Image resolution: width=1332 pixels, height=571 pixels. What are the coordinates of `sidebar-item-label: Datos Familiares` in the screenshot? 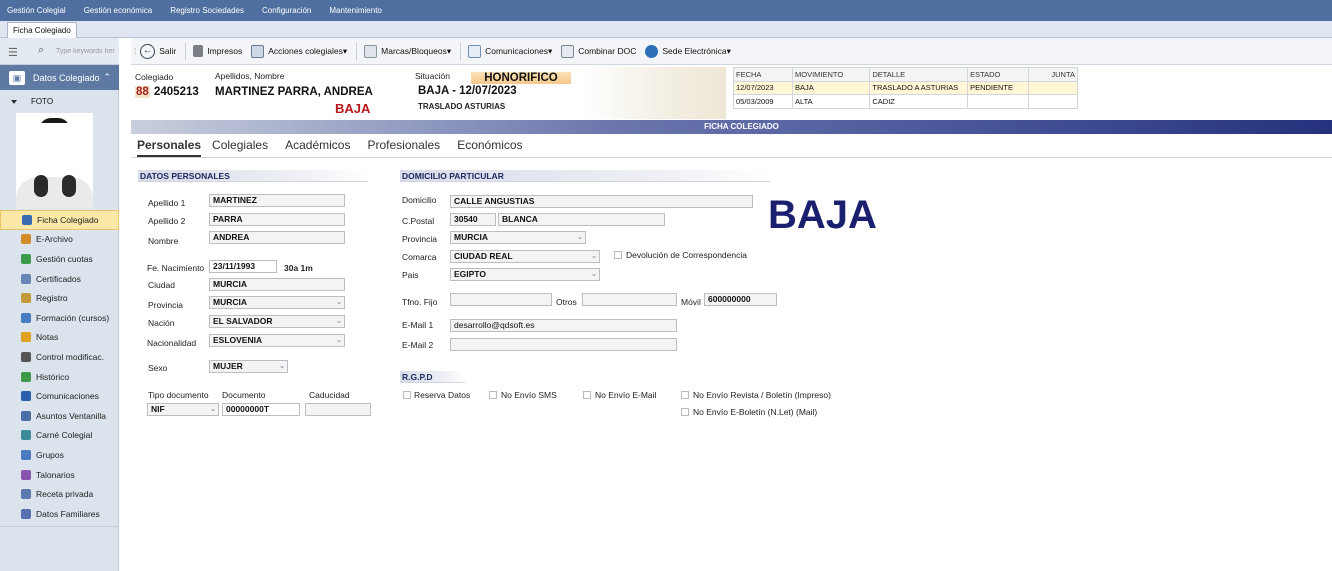 It's located at (68, 513).